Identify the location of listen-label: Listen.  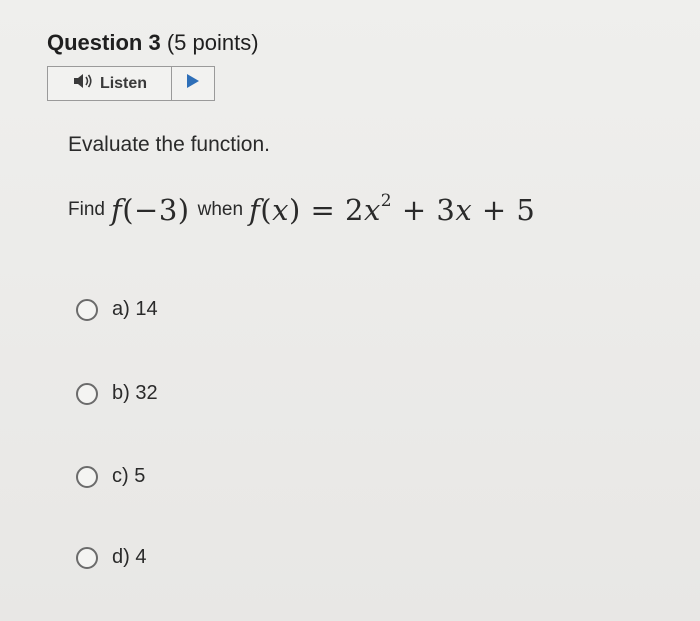
(123, 83).